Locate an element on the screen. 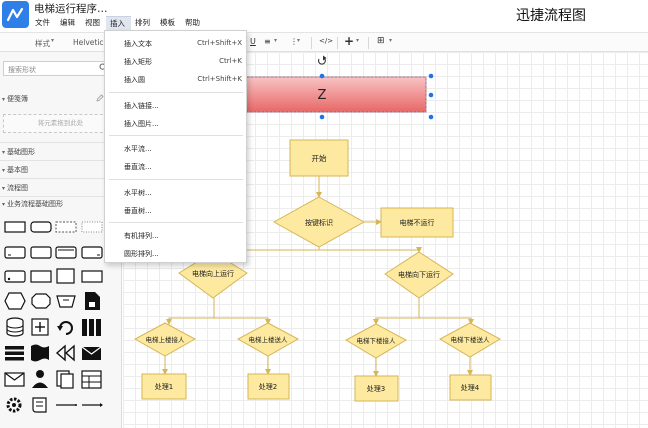 This screenshot has height=428, width=648. insert-caret-icon: ▾ is located at coordinates (357, 40).